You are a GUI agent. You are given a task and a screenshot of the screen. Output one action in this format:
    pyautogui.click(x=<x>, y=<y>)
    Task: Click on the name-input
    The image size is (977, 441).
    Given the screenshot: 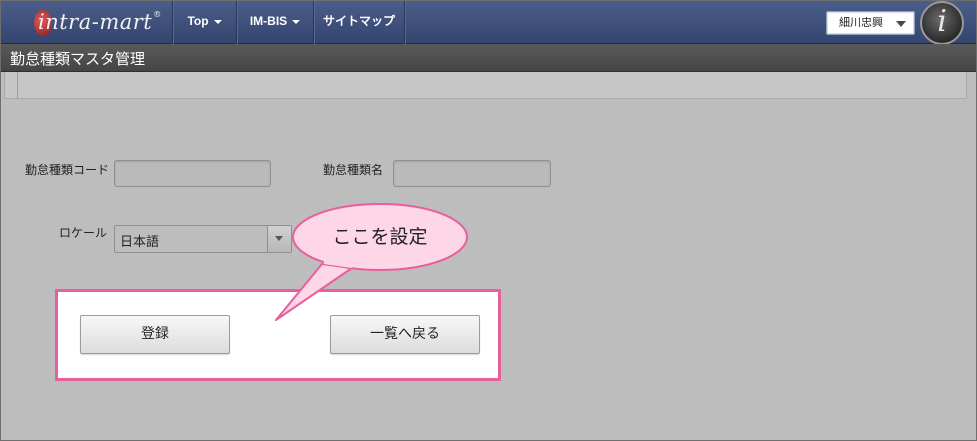 What is the action you would take?
    pyautogui.click(x=472, y=173)
    